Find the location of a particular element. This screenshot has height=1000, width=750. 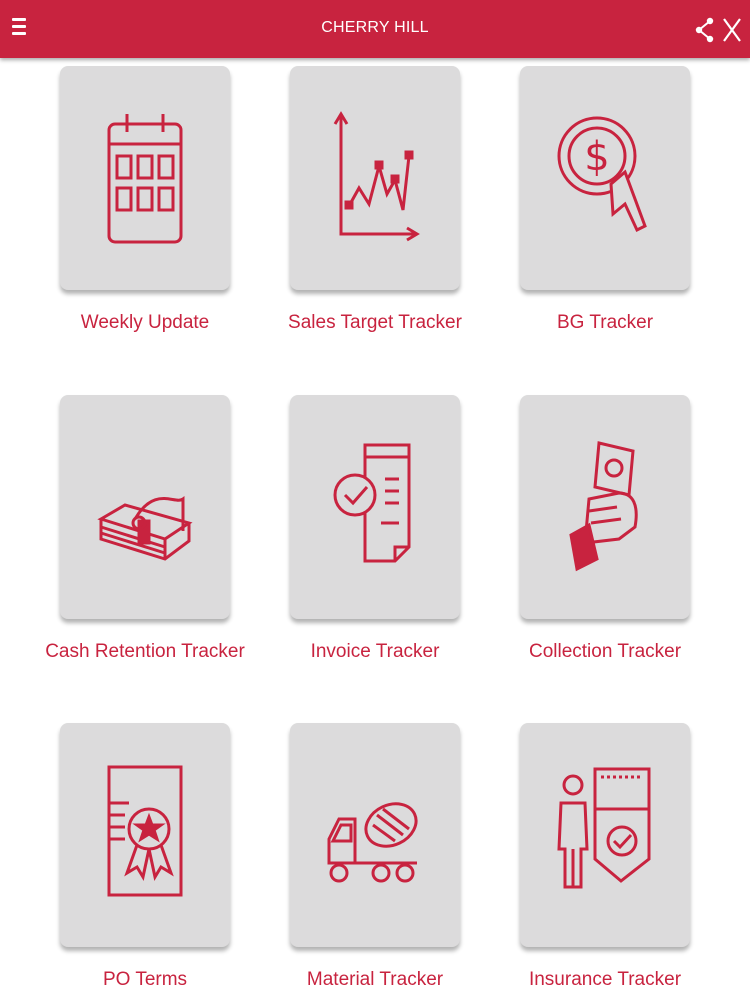

calendar-icon is located at coordinates (145, 179).